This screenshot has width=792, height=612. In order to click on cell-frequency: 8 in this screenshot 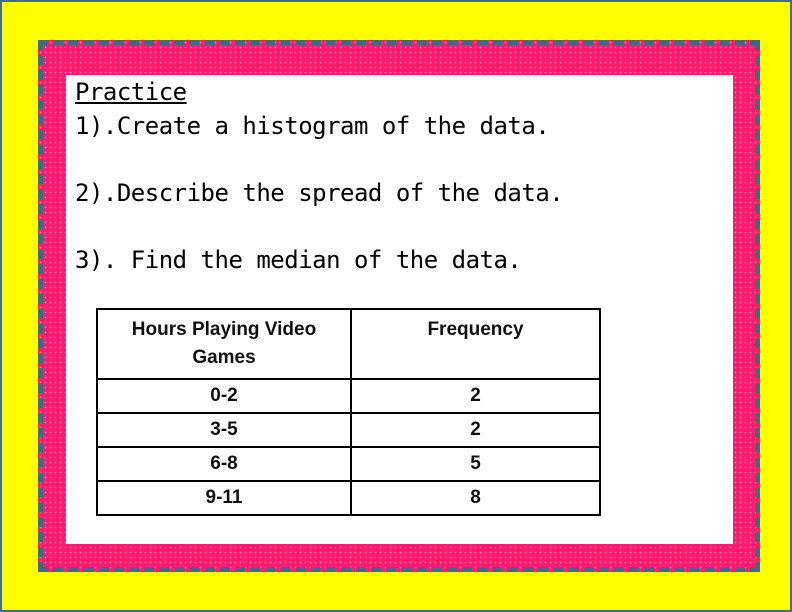, I will do `click(475, 498)`.